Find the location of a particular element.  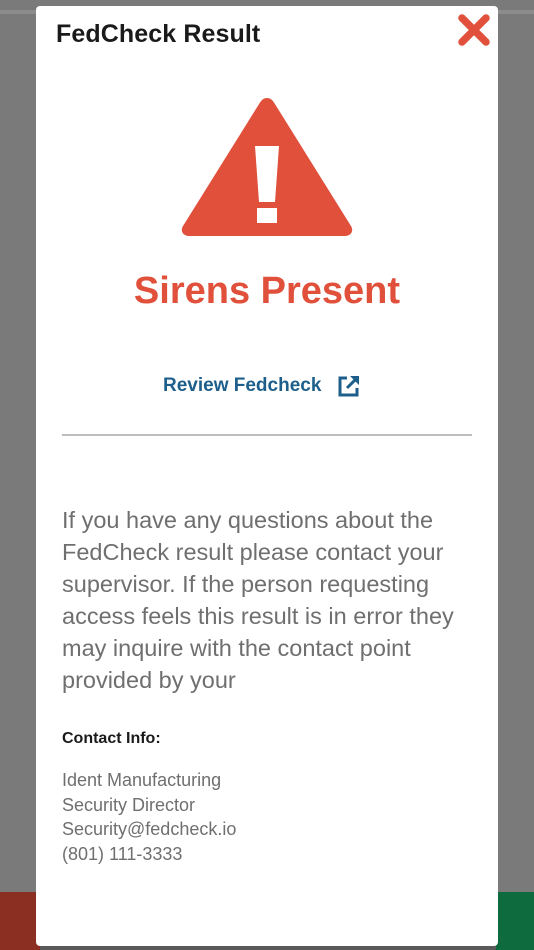

external-link-icon is located at coordinates (349, 386).